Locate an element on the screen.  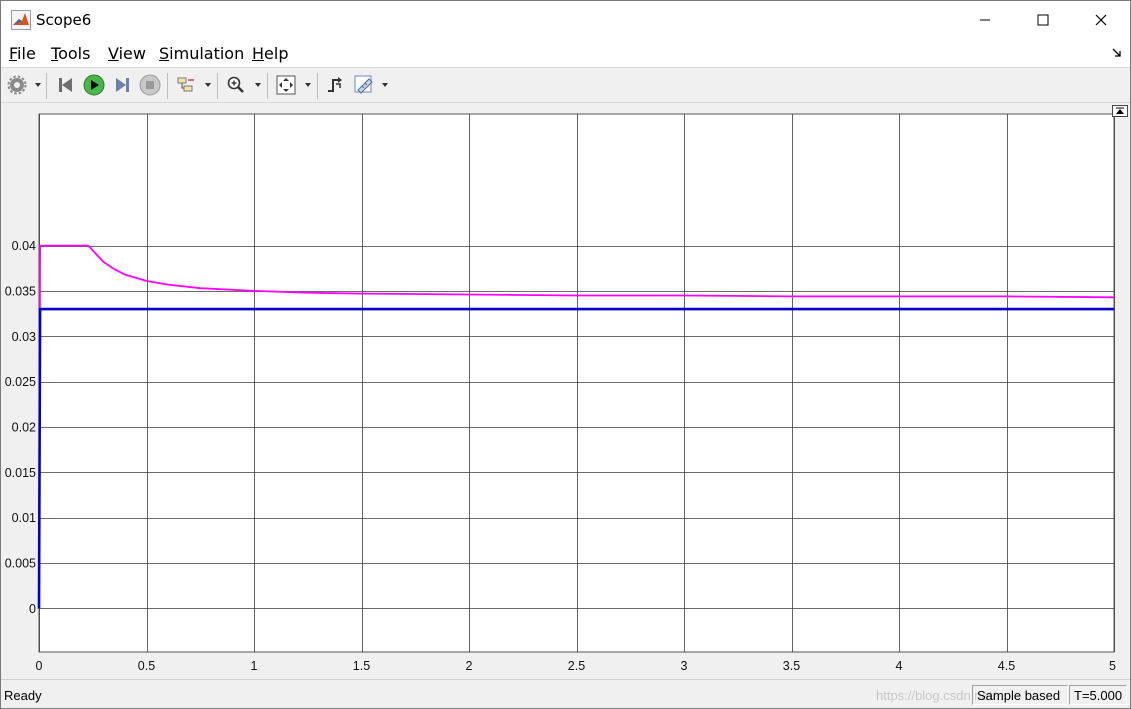
minimize-button is located at coordinates (985, 20).